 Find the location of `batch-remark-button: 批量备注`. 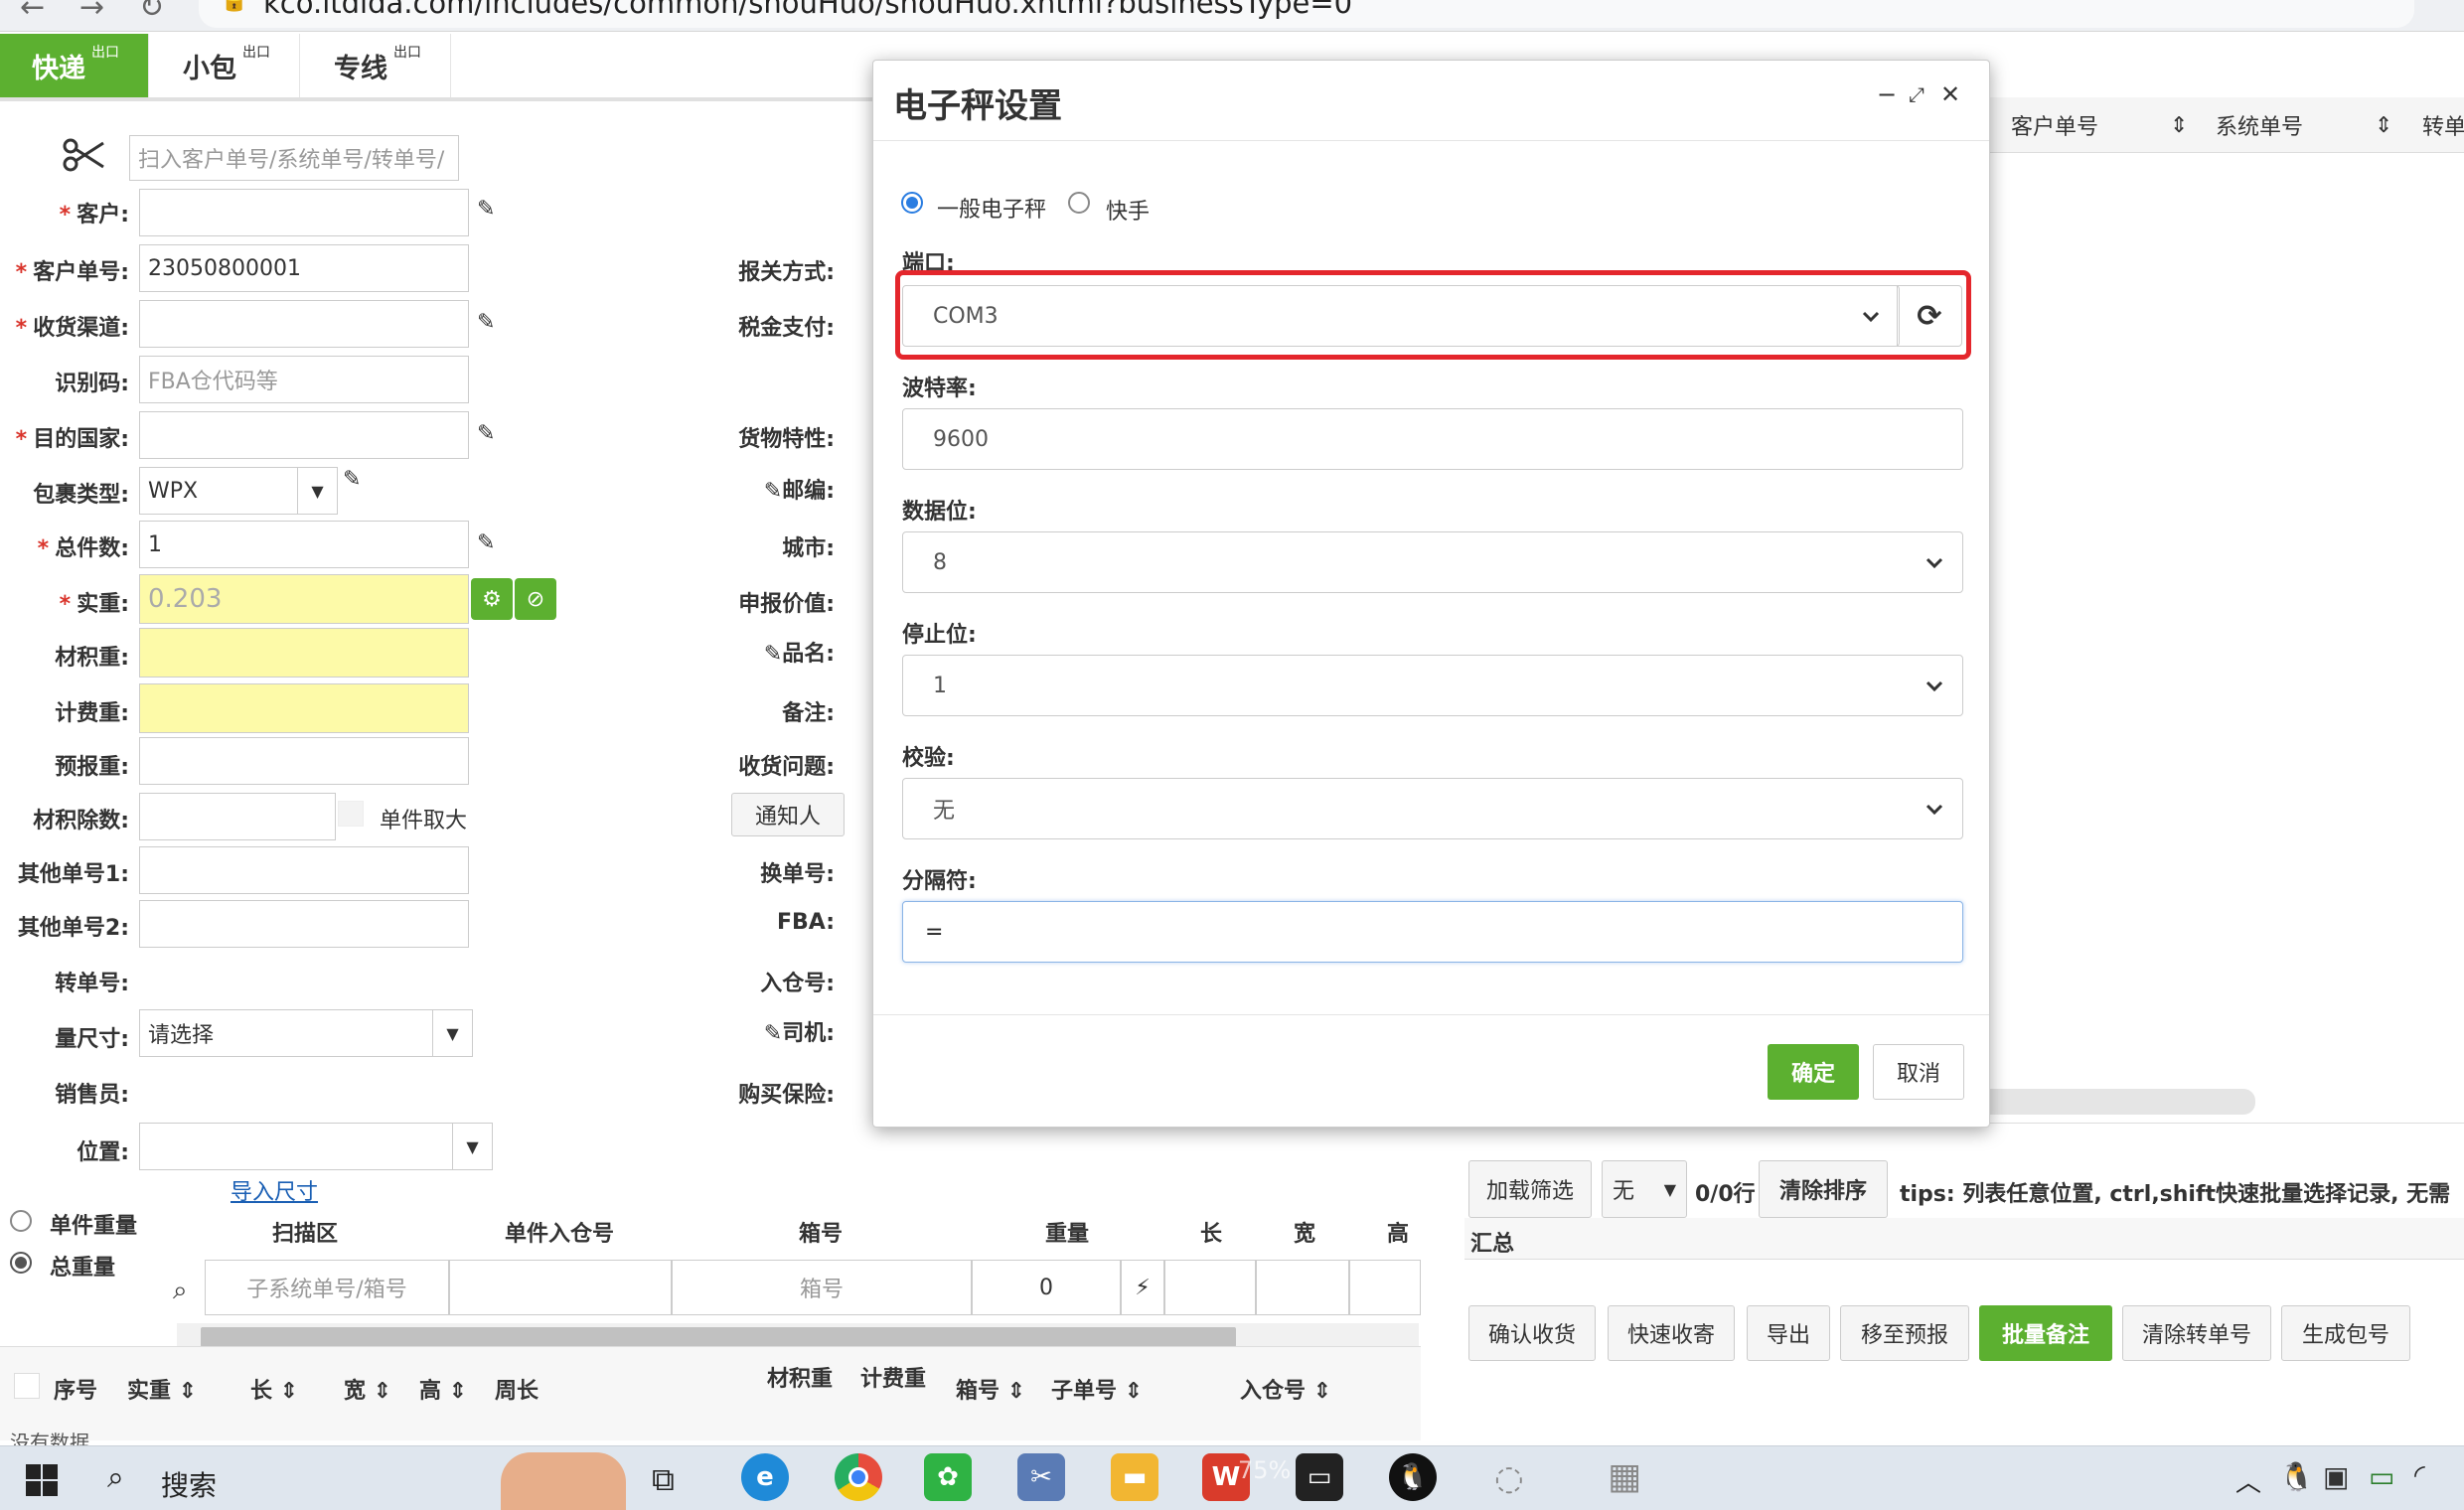

batch-remark-button: 批量备注 is located at coordinates (2046, 1333).